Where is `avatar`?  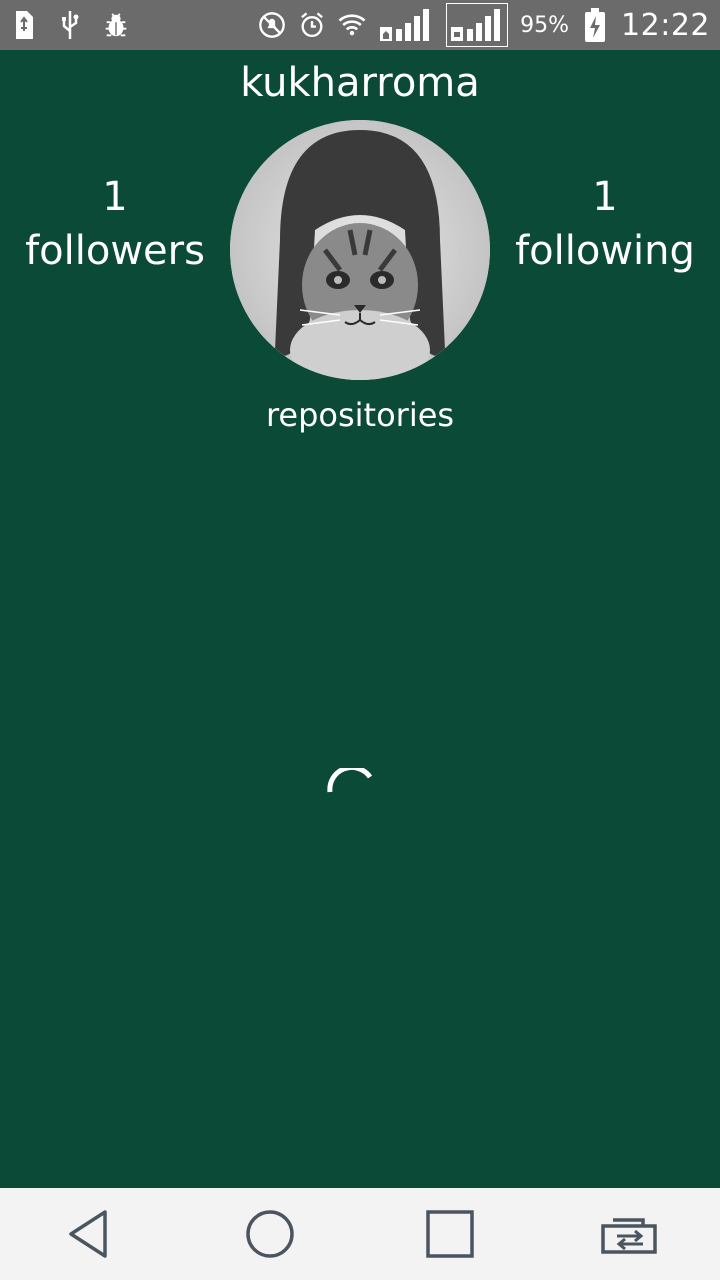 avatar is located at coordinates (360, 250).